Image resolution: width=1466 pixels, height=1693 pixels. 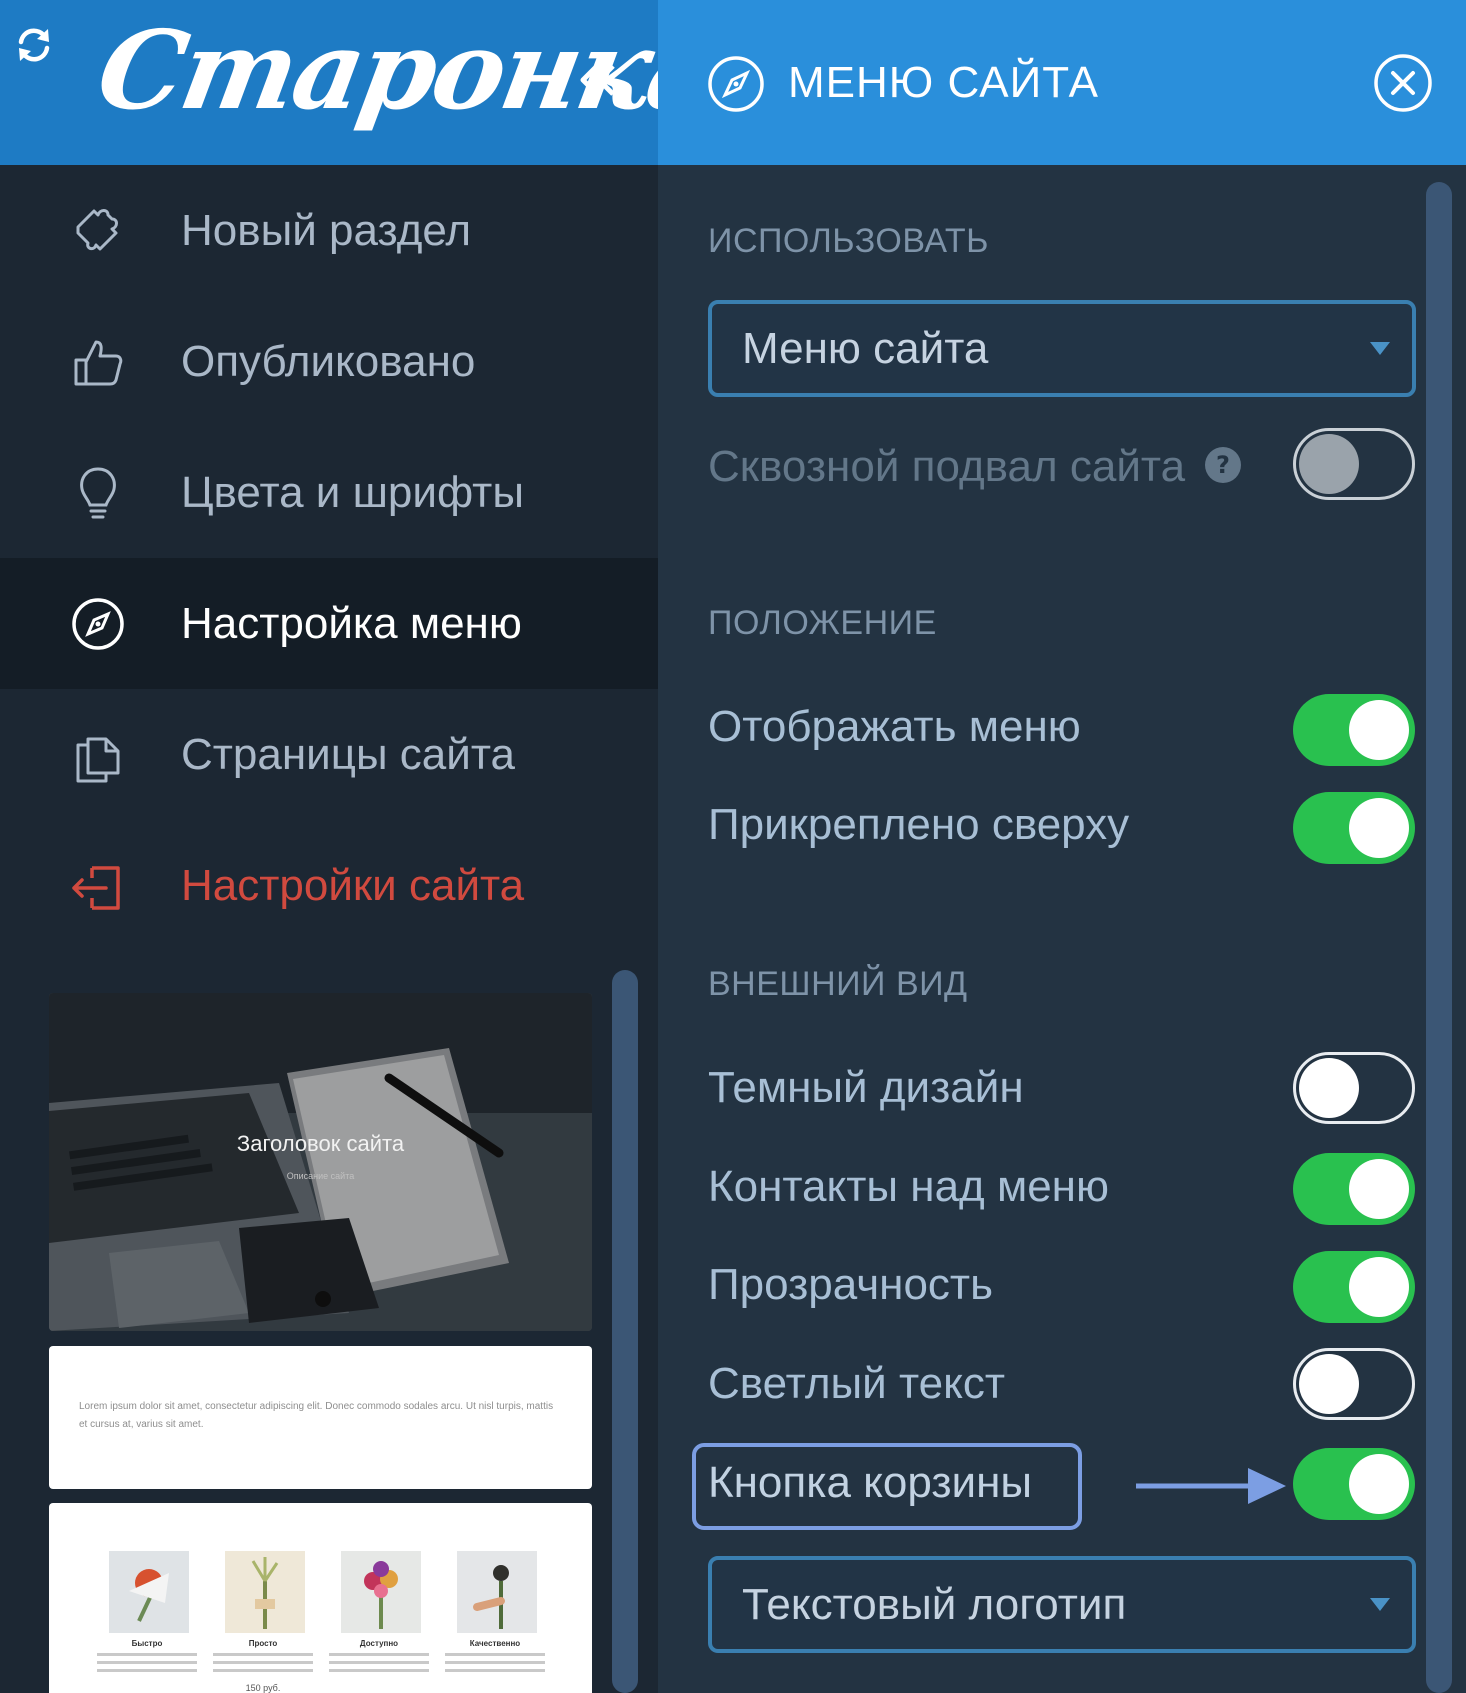 I want to click on product-name: Качественно, so click(x=495, y=1643).